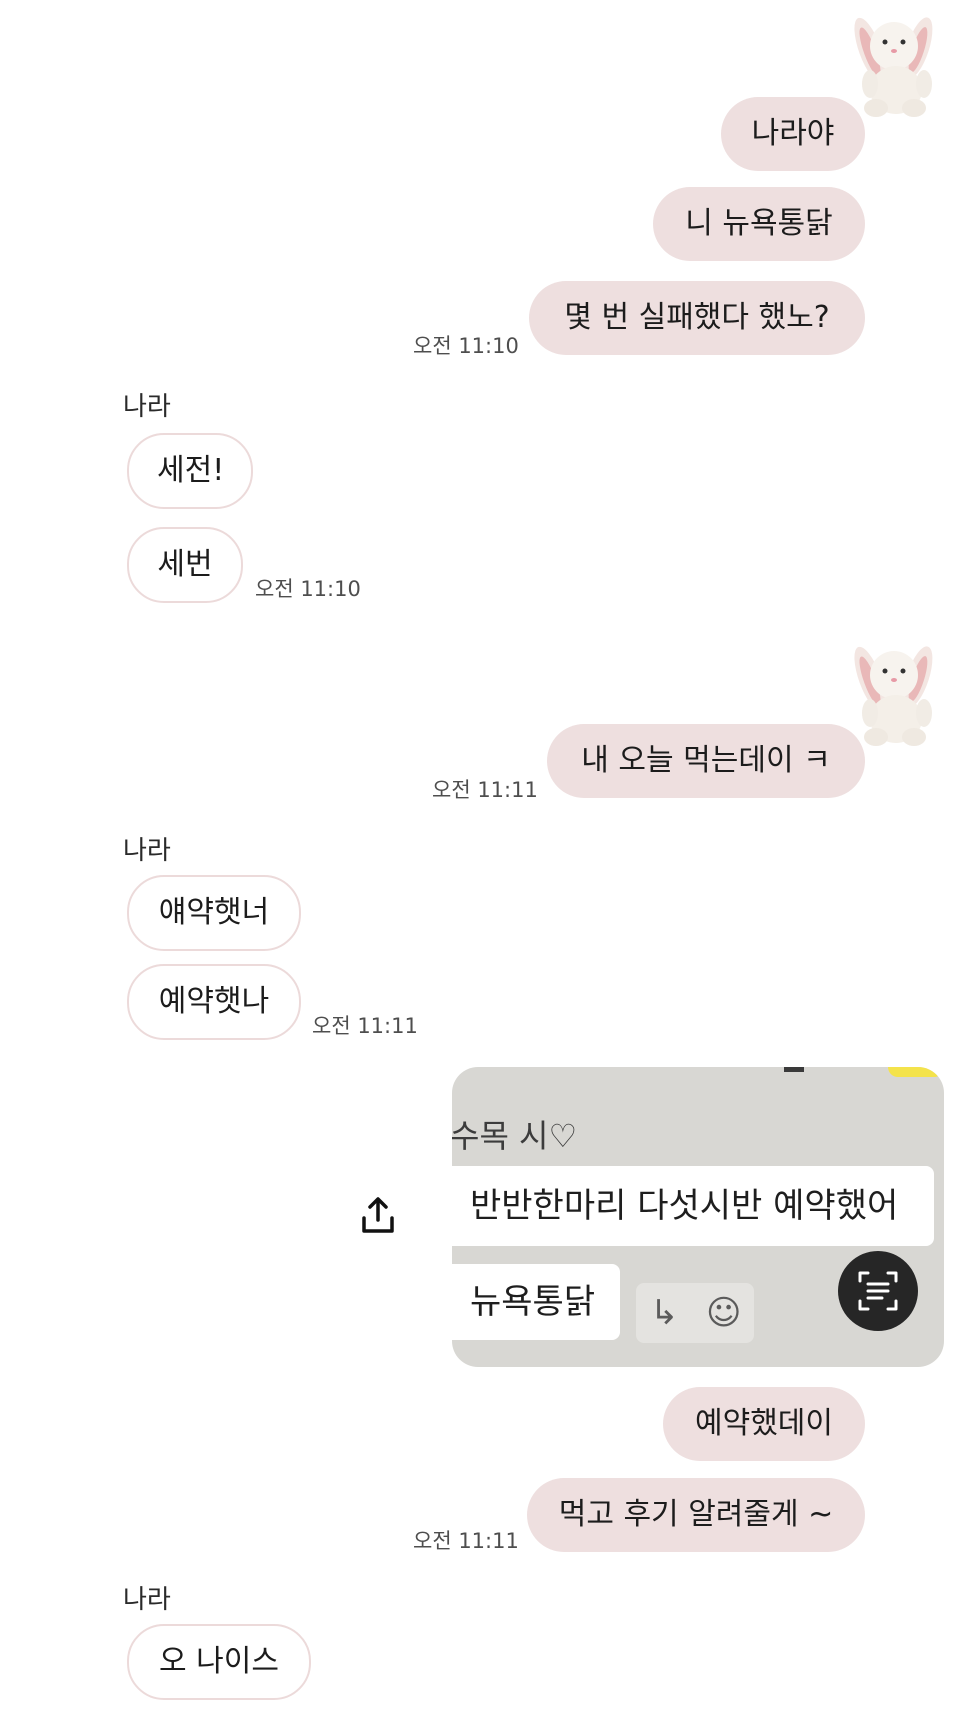 This screenshot has width=966, height=1714. I want to click on cropped-mark, so click(794, 1069).